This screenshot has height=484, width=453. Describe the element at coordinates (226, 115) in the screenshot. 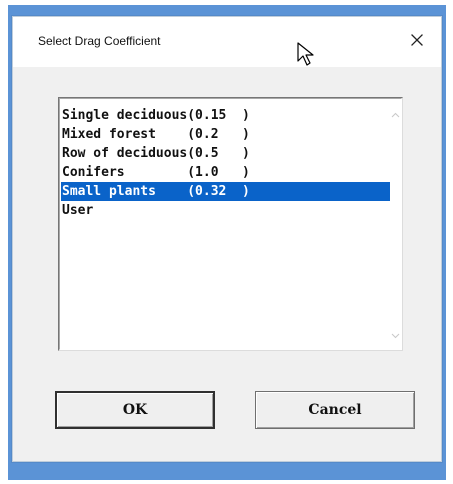

I see `list-item-single-deciduous: Single deciduous(0.15 )` at that location.